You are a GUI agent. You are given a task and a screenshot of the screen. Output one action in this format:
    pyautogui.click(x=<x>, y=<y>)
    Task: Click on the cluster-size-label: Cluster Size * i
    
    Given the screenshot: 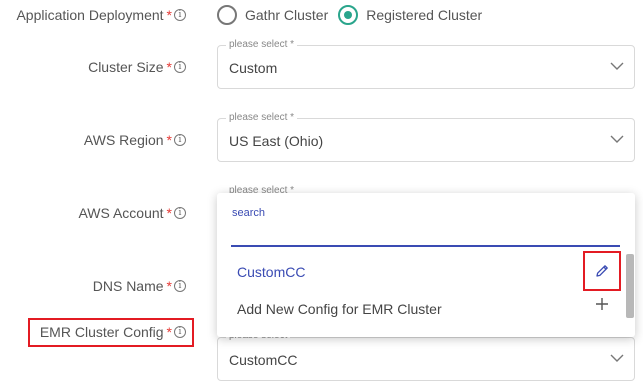 What is the action you would take?
    pyautogui.click(x=137, y=67)
    